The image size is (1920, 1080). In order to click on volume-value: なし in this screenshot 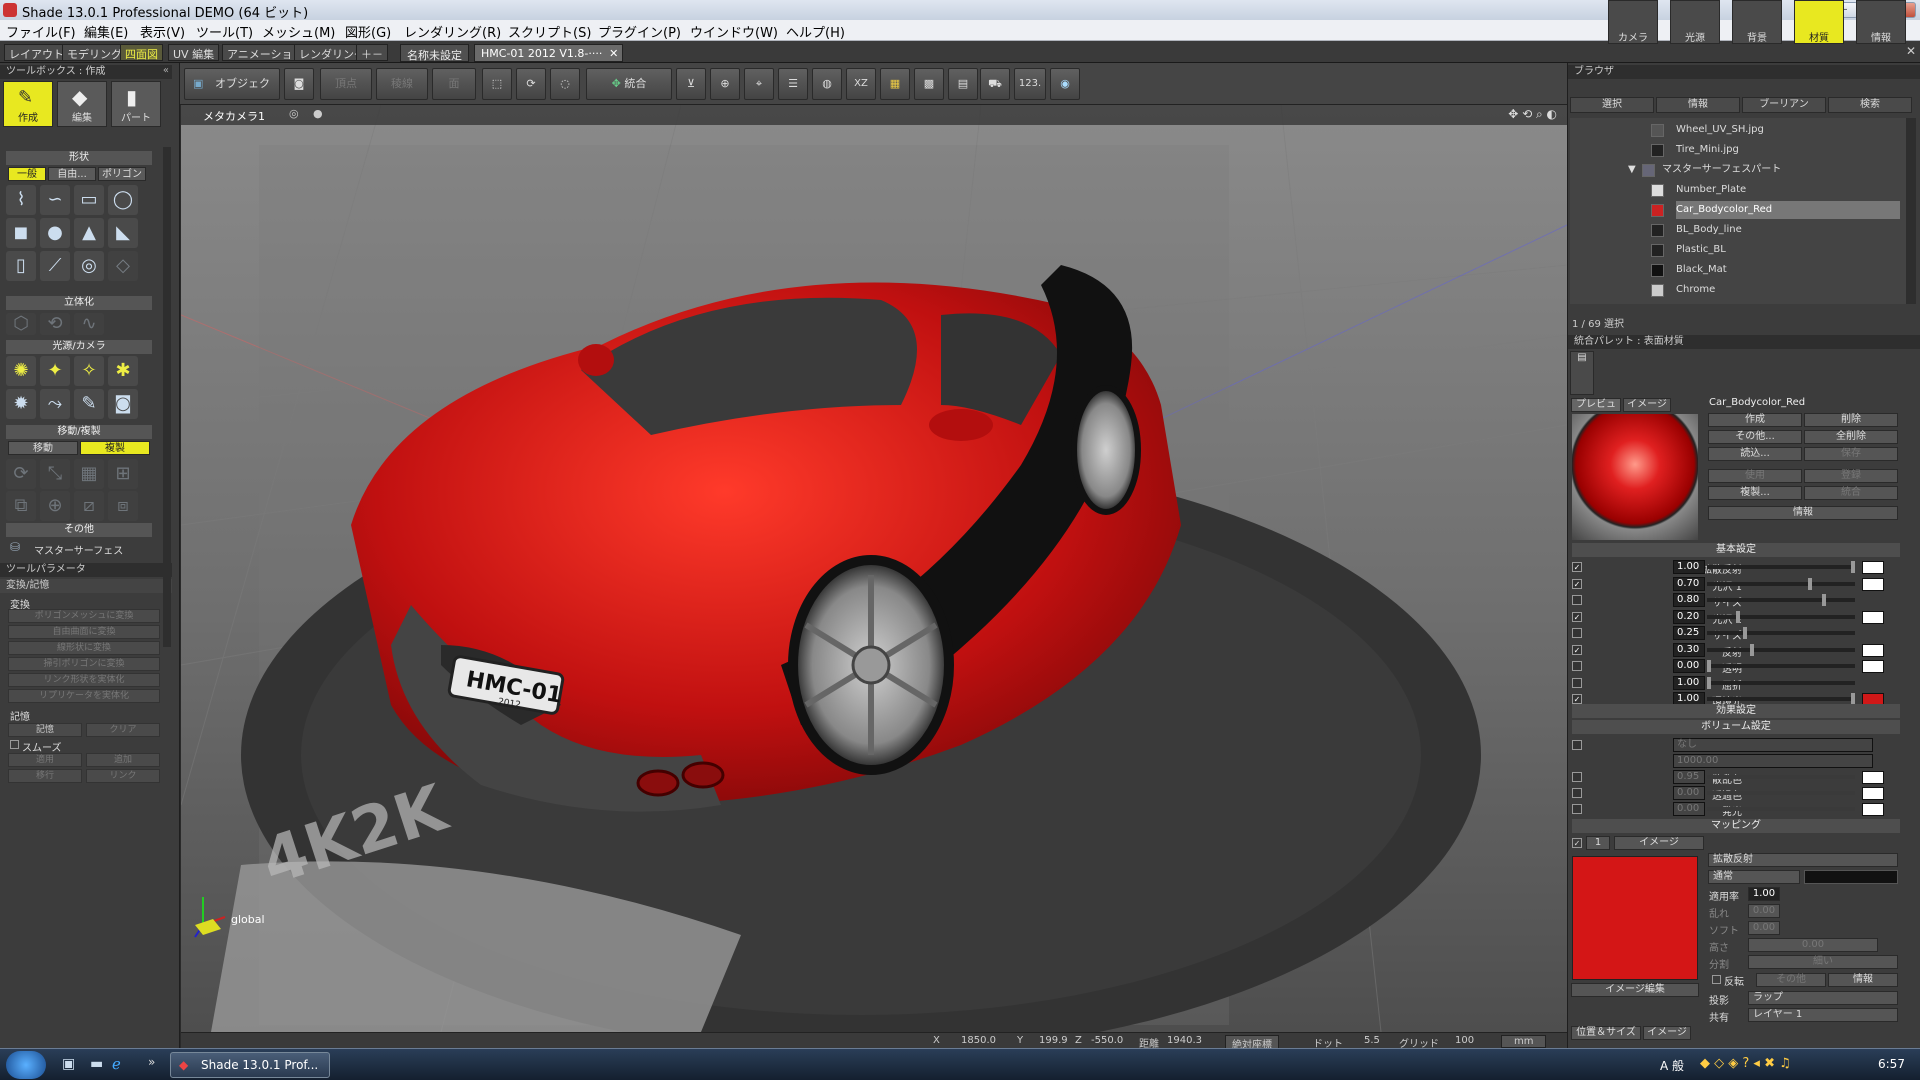, I will do `click(1773, 745)`.